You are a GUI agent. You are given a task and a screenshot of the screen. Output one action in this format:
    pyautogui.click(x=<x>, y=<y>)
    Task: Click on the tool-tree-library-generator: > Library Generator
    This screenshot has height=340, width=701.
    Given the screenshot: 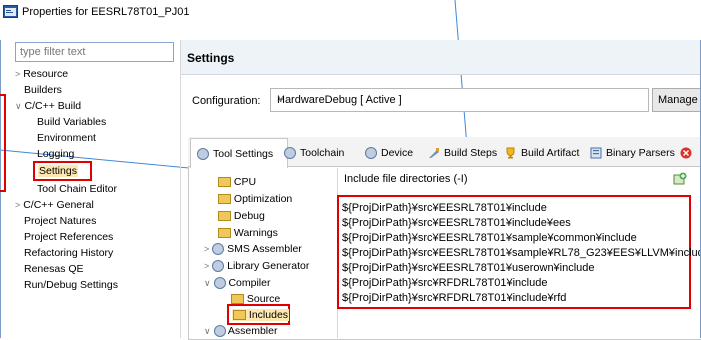 What is the action you would take?
    pyautogui.click(x=256, y=266)
    